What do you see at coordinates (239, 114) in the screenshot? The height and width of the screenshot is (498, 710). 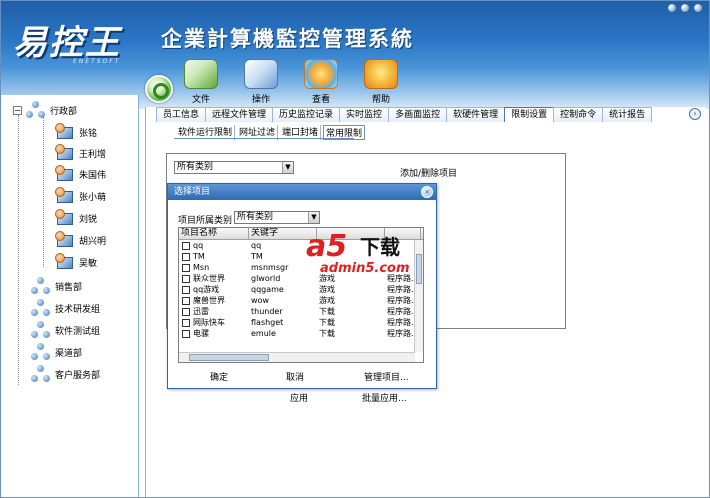 I see `tab-remote-files: 远程文件管理` at bounding box center [239, 114].